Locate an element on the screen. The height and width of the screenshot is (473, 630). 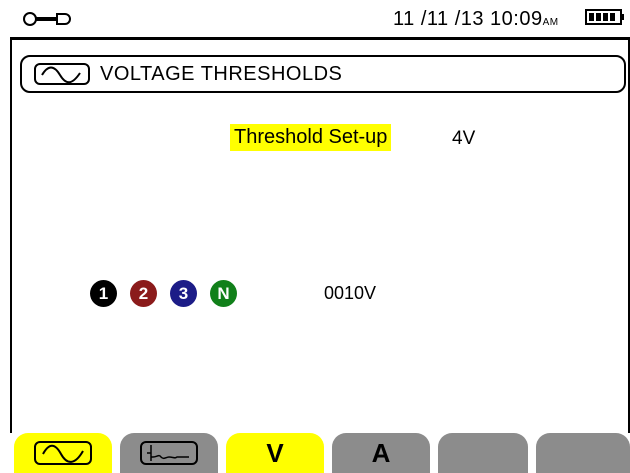
tab-current: A is located at coordinates (381, 453).